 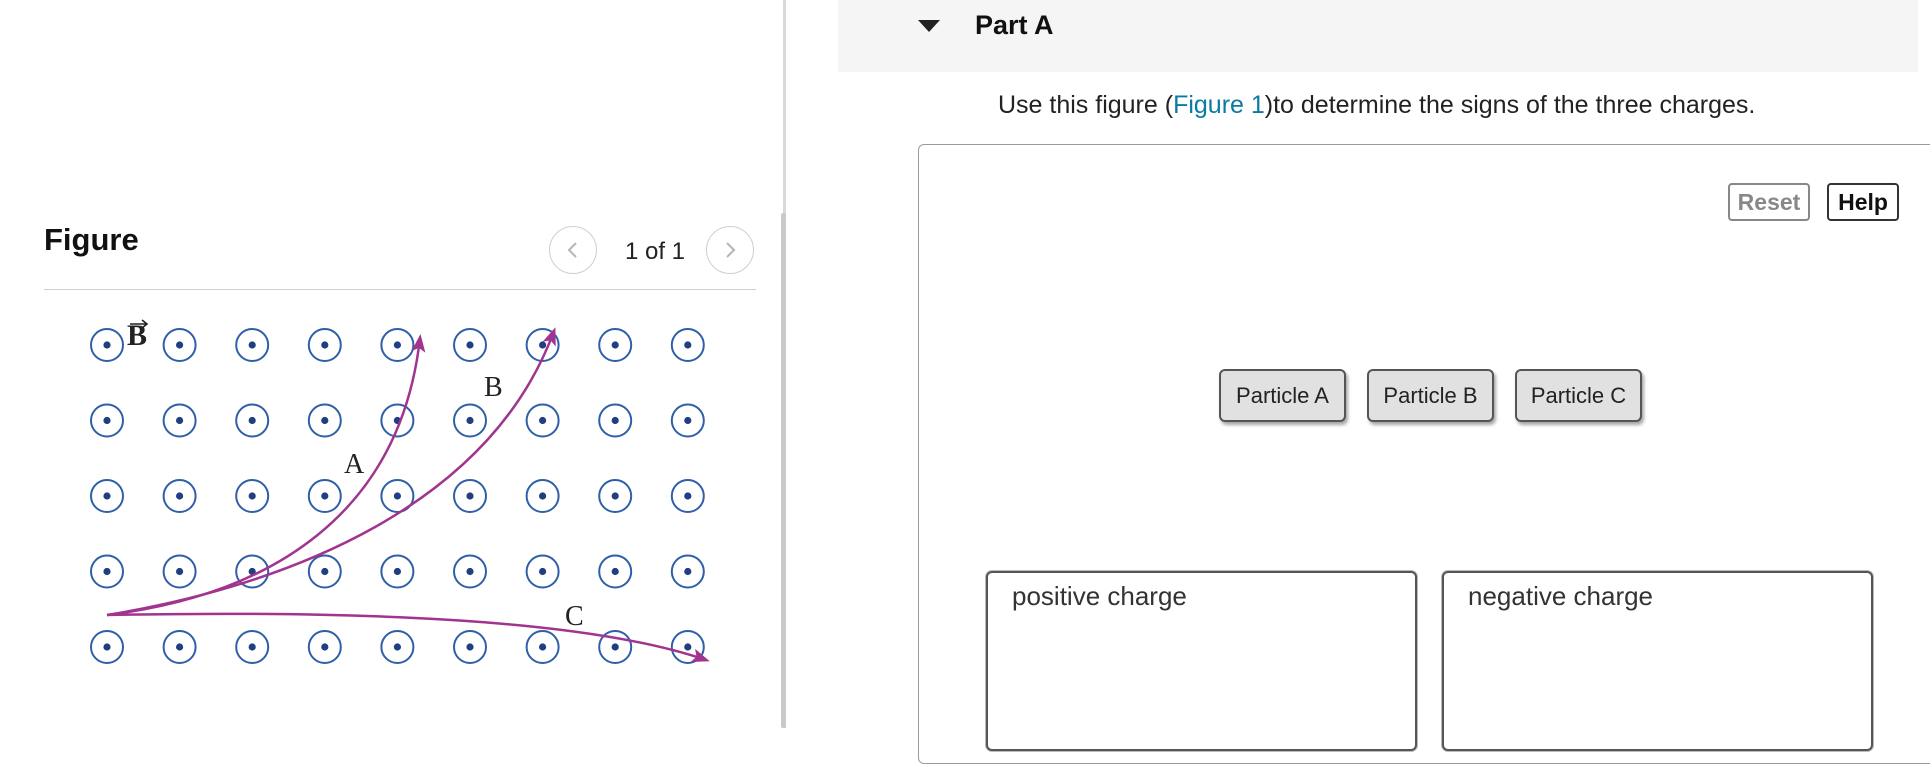 I want to click on figure-title: Figure, so click(x=91, y=239).